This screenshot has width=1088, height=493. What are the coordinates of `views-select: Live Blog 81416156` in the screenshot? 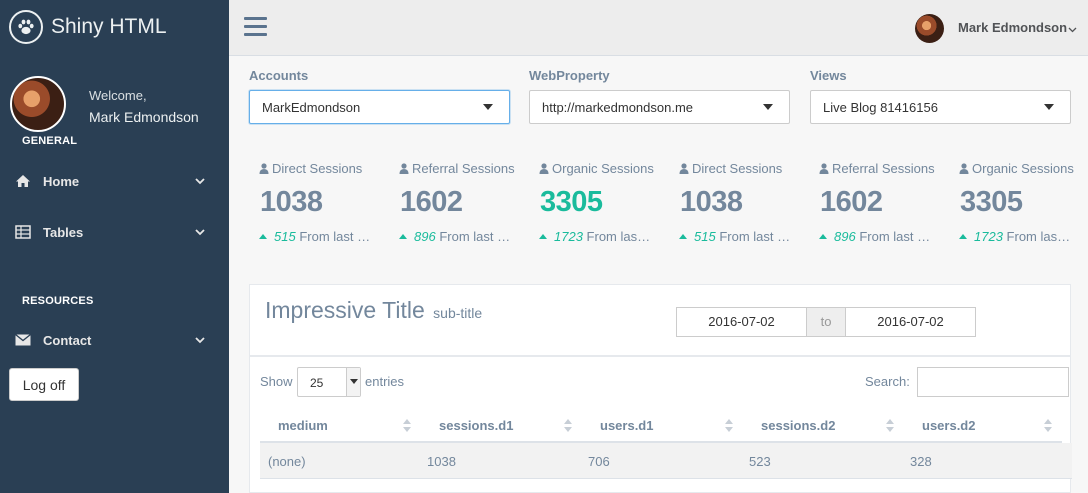 It's located at (940, 107).